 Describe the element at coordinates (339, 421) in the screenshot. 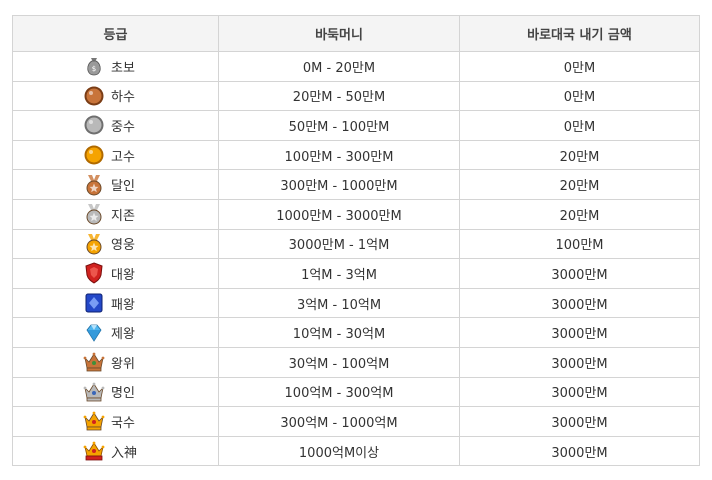

I see `money-range-cell: 300억M - 1000억M` at that location.